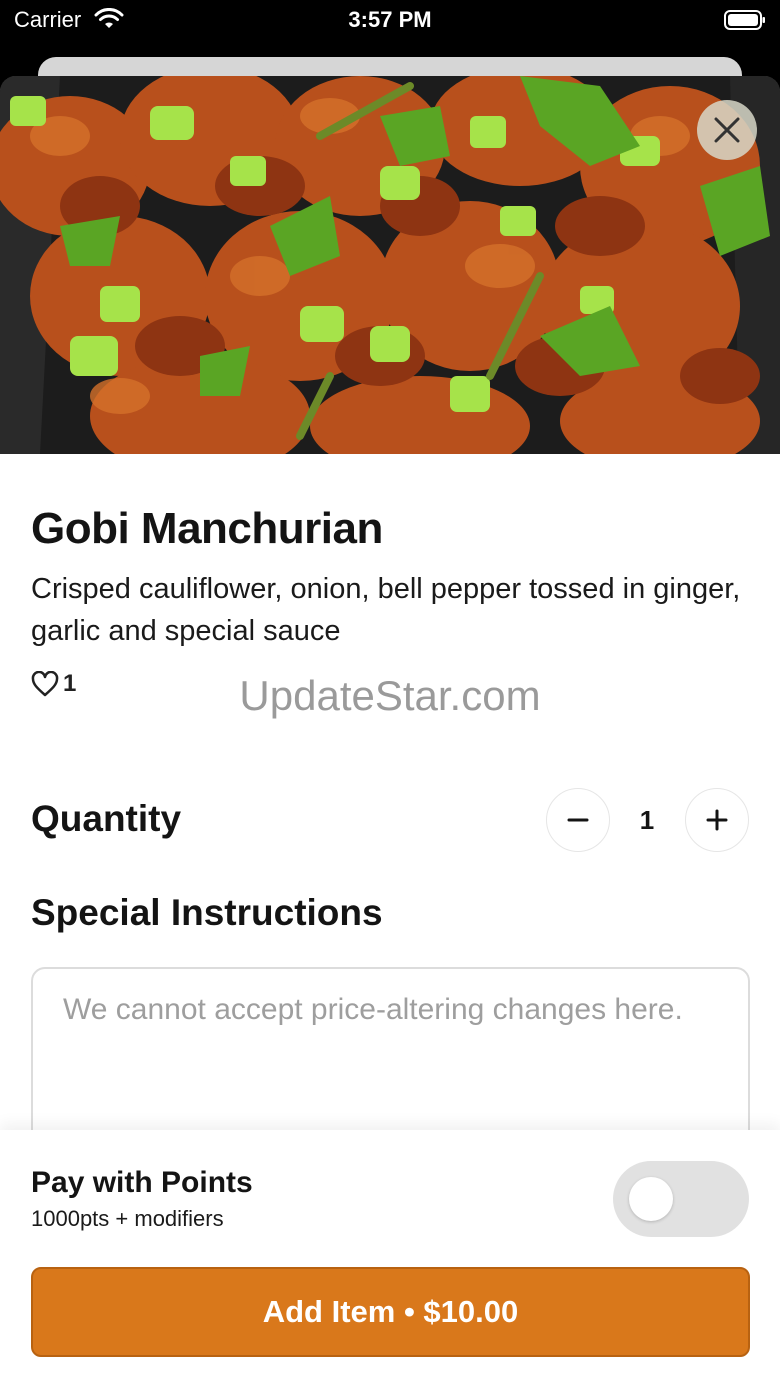 The width and height of the screenshot is (780, 1387). What do you see at coordinates (390, 695) in the screenshot?
I see `watermark: UpdateStar.com` at bounding box center [390, 695].